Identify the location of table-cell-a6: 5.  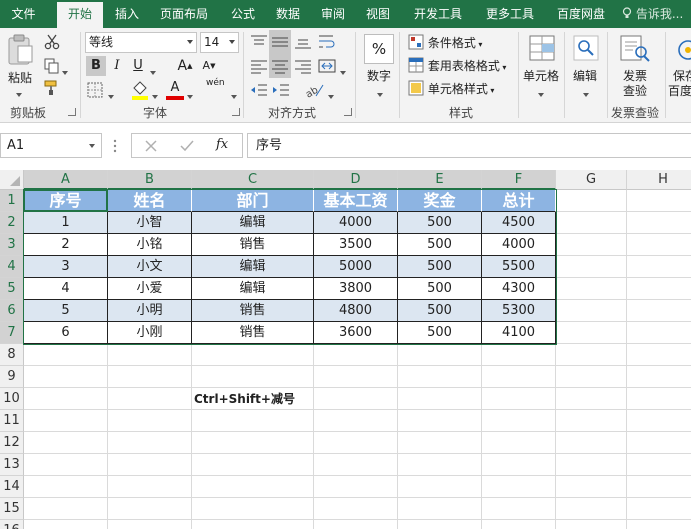
(66, 311).